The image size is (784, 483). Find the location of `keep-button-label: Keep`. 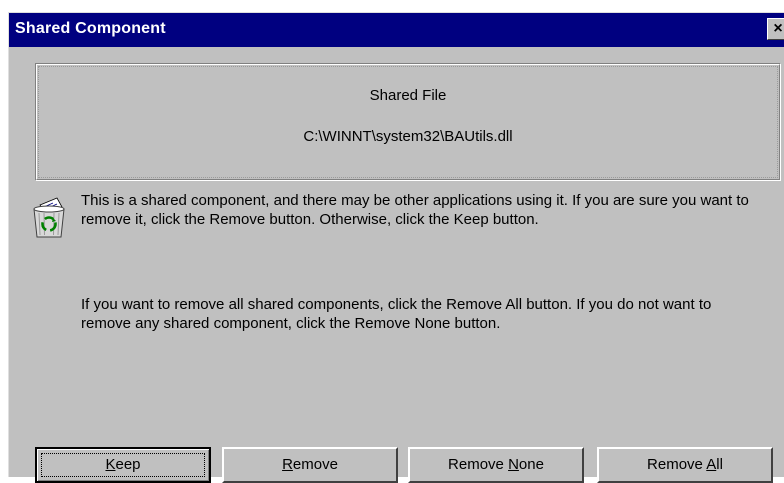

keep-button-label: Keep is located at coordinates (123, 464).